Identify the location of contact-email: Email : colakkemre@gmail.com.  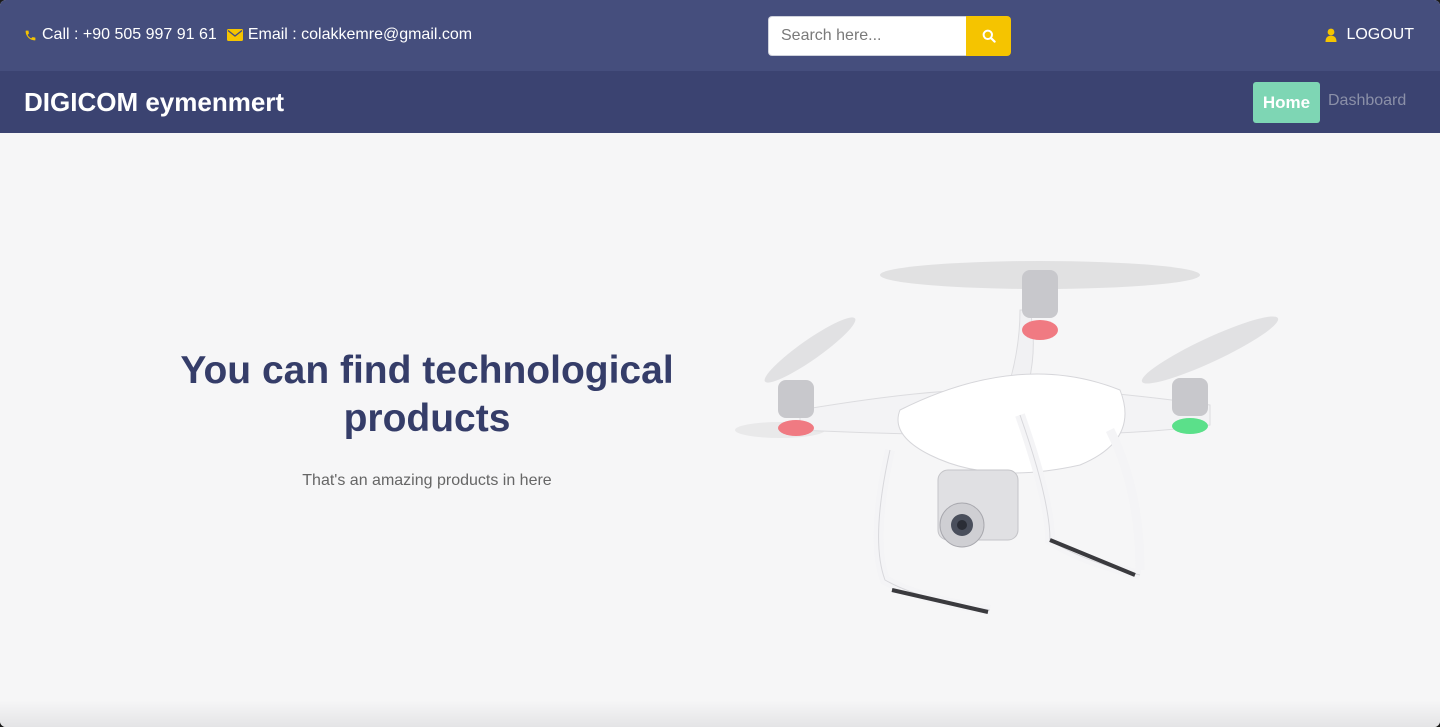
(349, 35).